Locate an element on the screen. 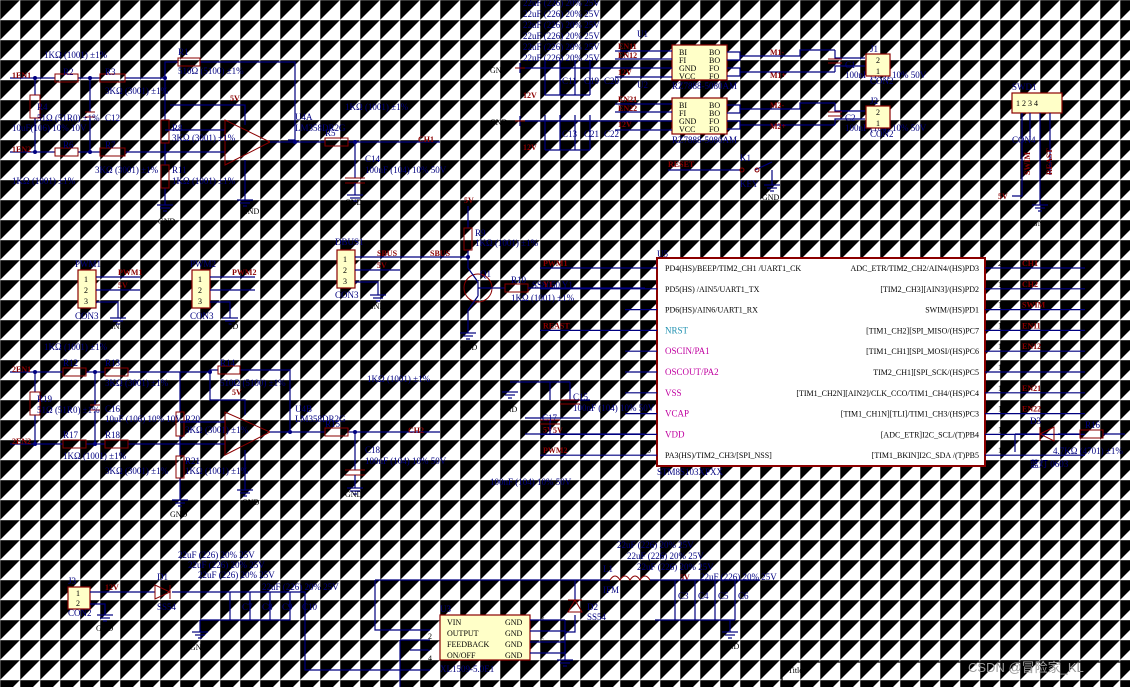  d2-ref: D2 is located at coordinates (592, 607).